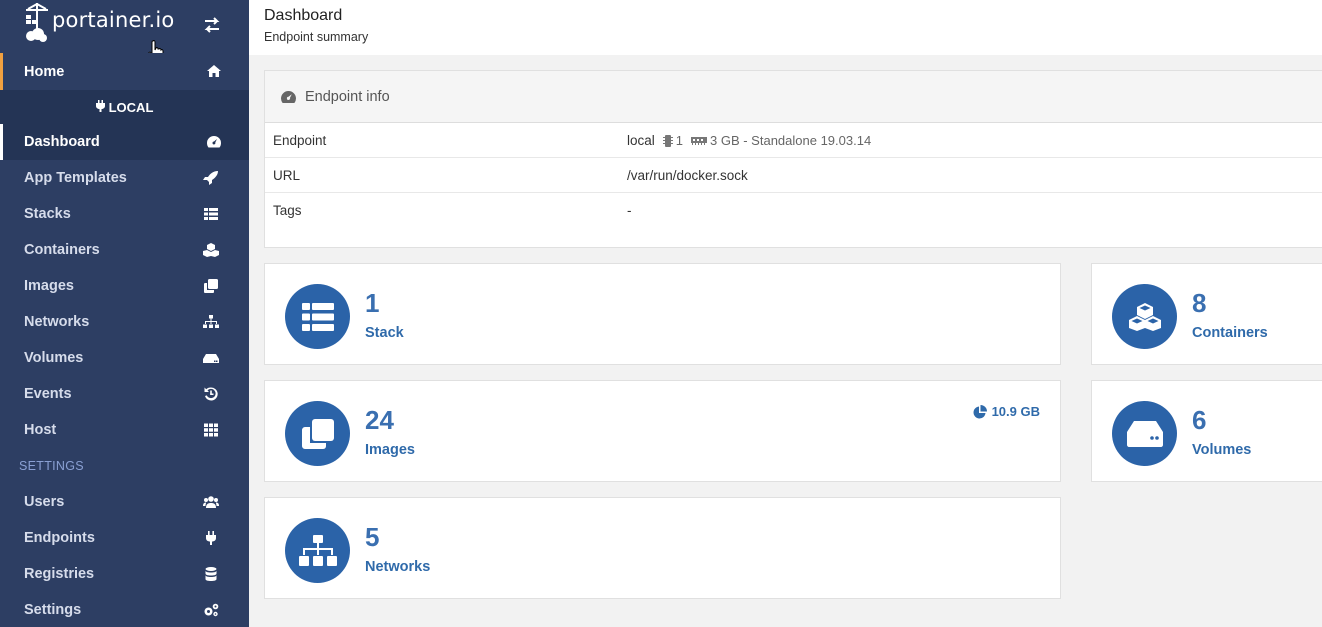  What do you see at coordinates (1222, 450) in the screenshot?
I see `volumes-label: Volumes` at bounding box center [1222, 450].